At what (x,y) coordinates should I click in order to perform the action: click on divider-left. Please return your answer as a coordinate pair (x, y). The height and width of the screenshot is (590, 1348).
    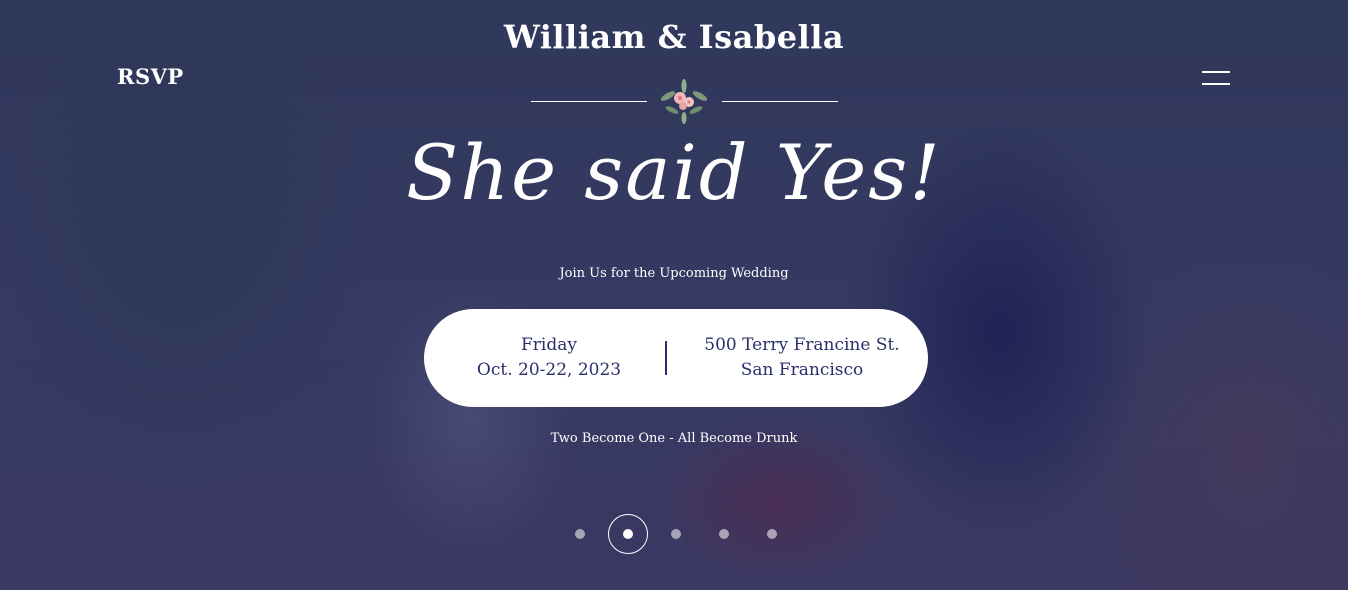
    Looking at the image, I should click on (589, 101).